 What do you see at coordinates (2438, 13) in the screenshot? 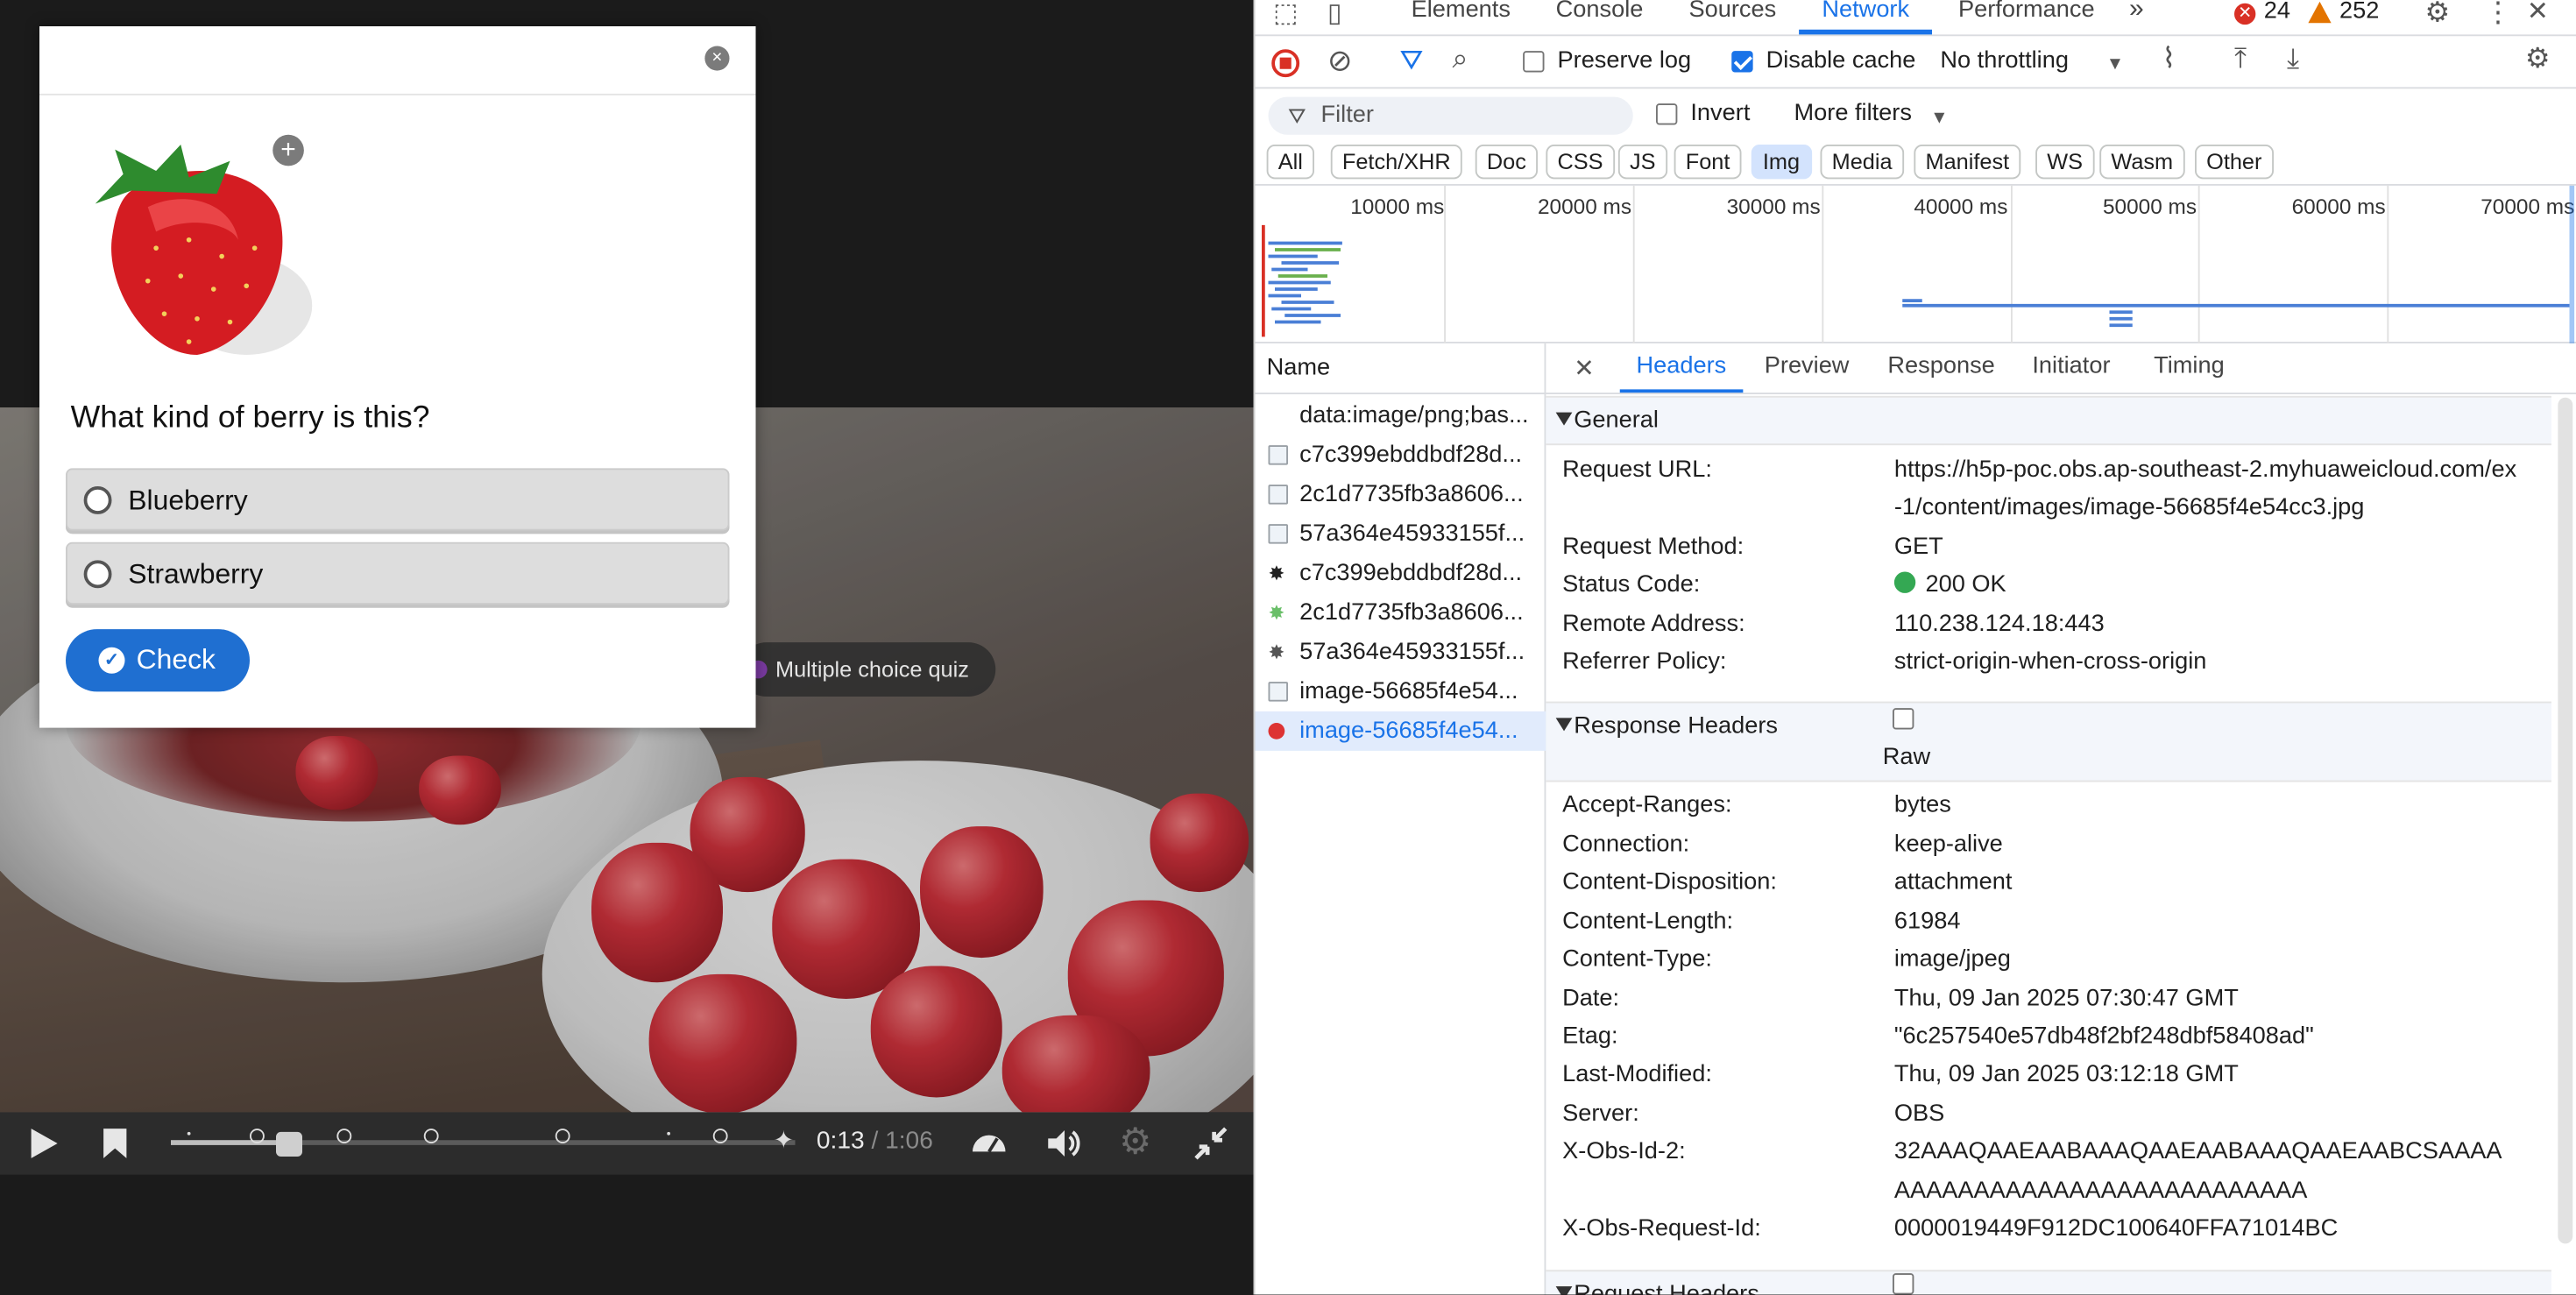
I see `settings-gear-icon: ⚙` at bounding box center [2438, 13].